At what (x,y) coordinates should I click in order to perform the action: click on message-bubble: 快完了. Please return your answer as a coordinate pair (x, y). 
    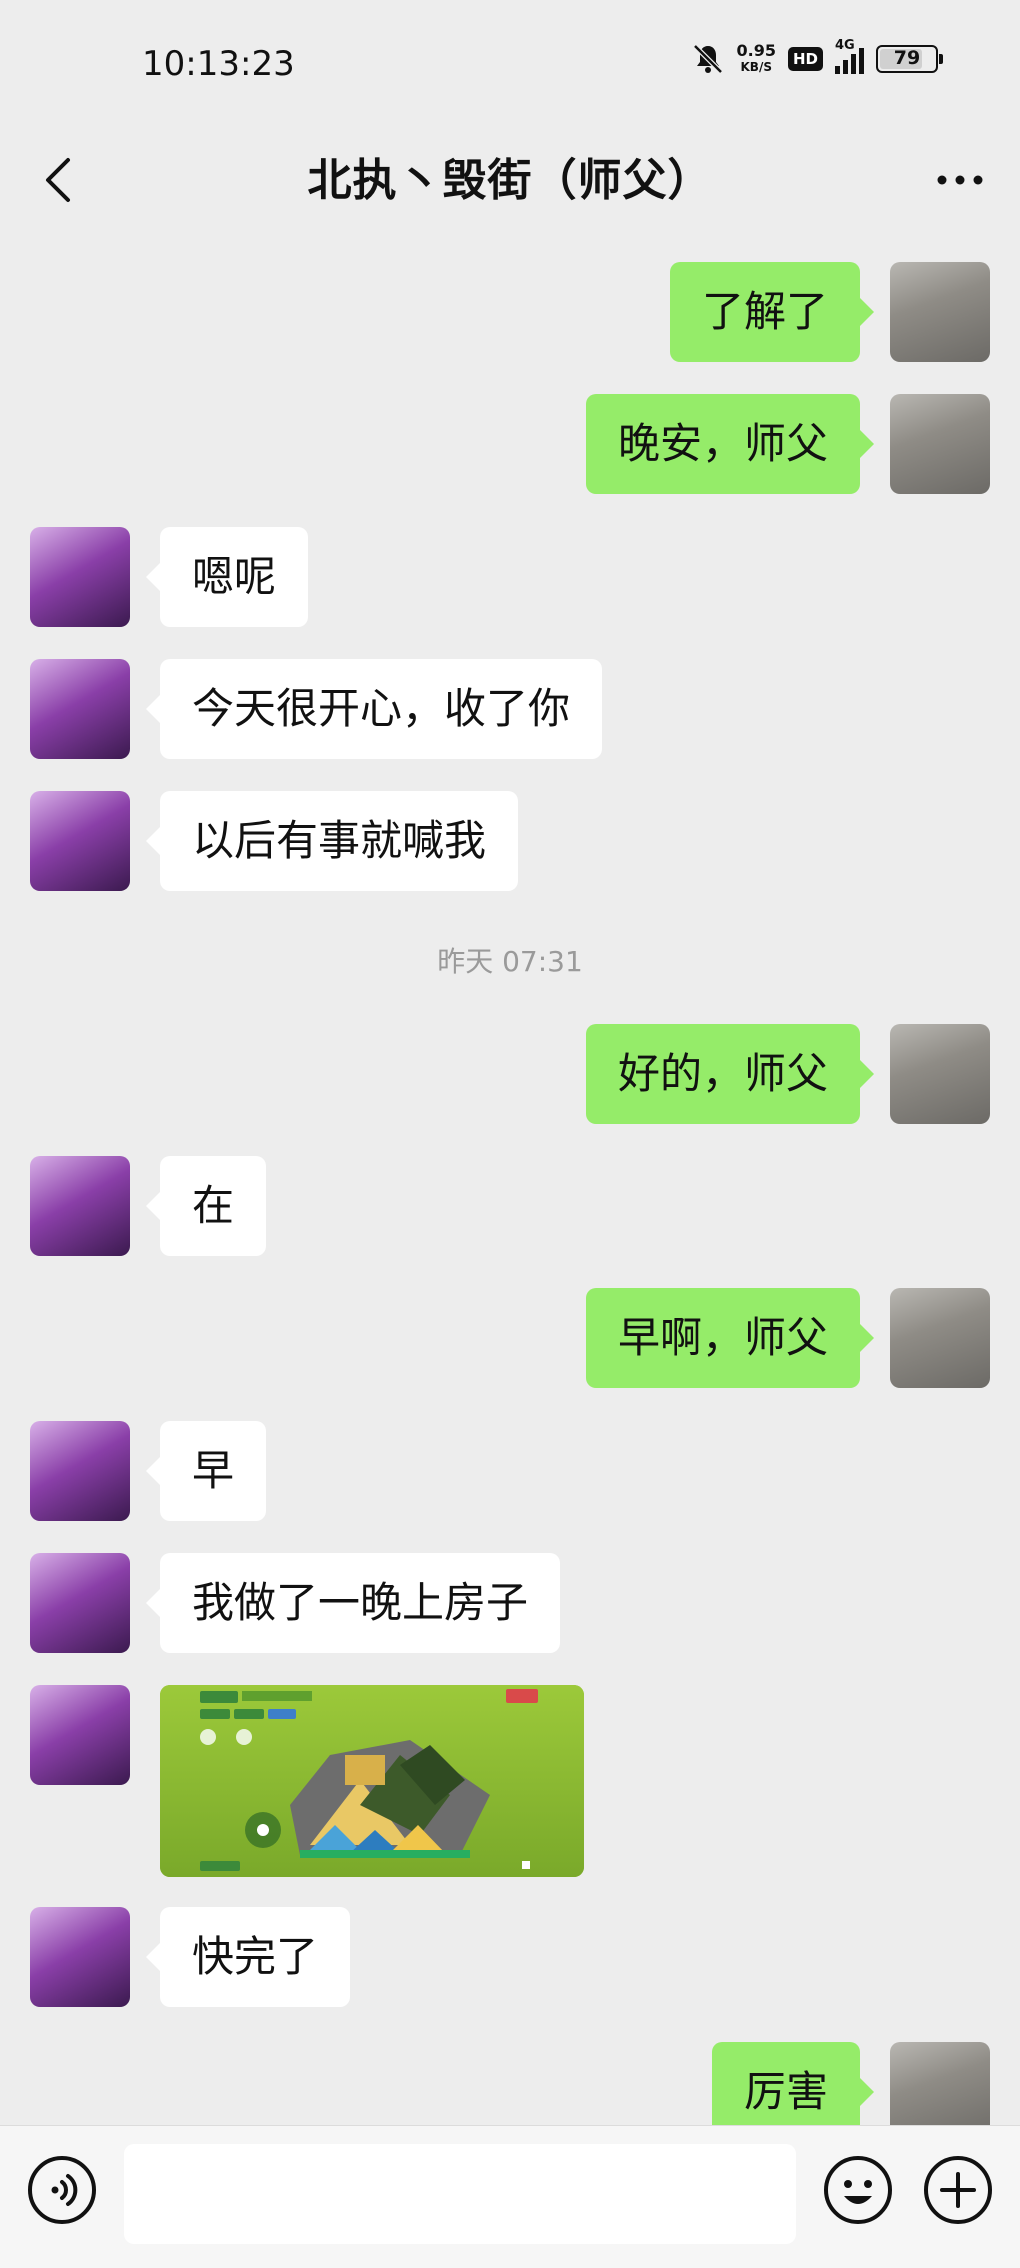
    Looking at the image, I should click on (248, 1957).